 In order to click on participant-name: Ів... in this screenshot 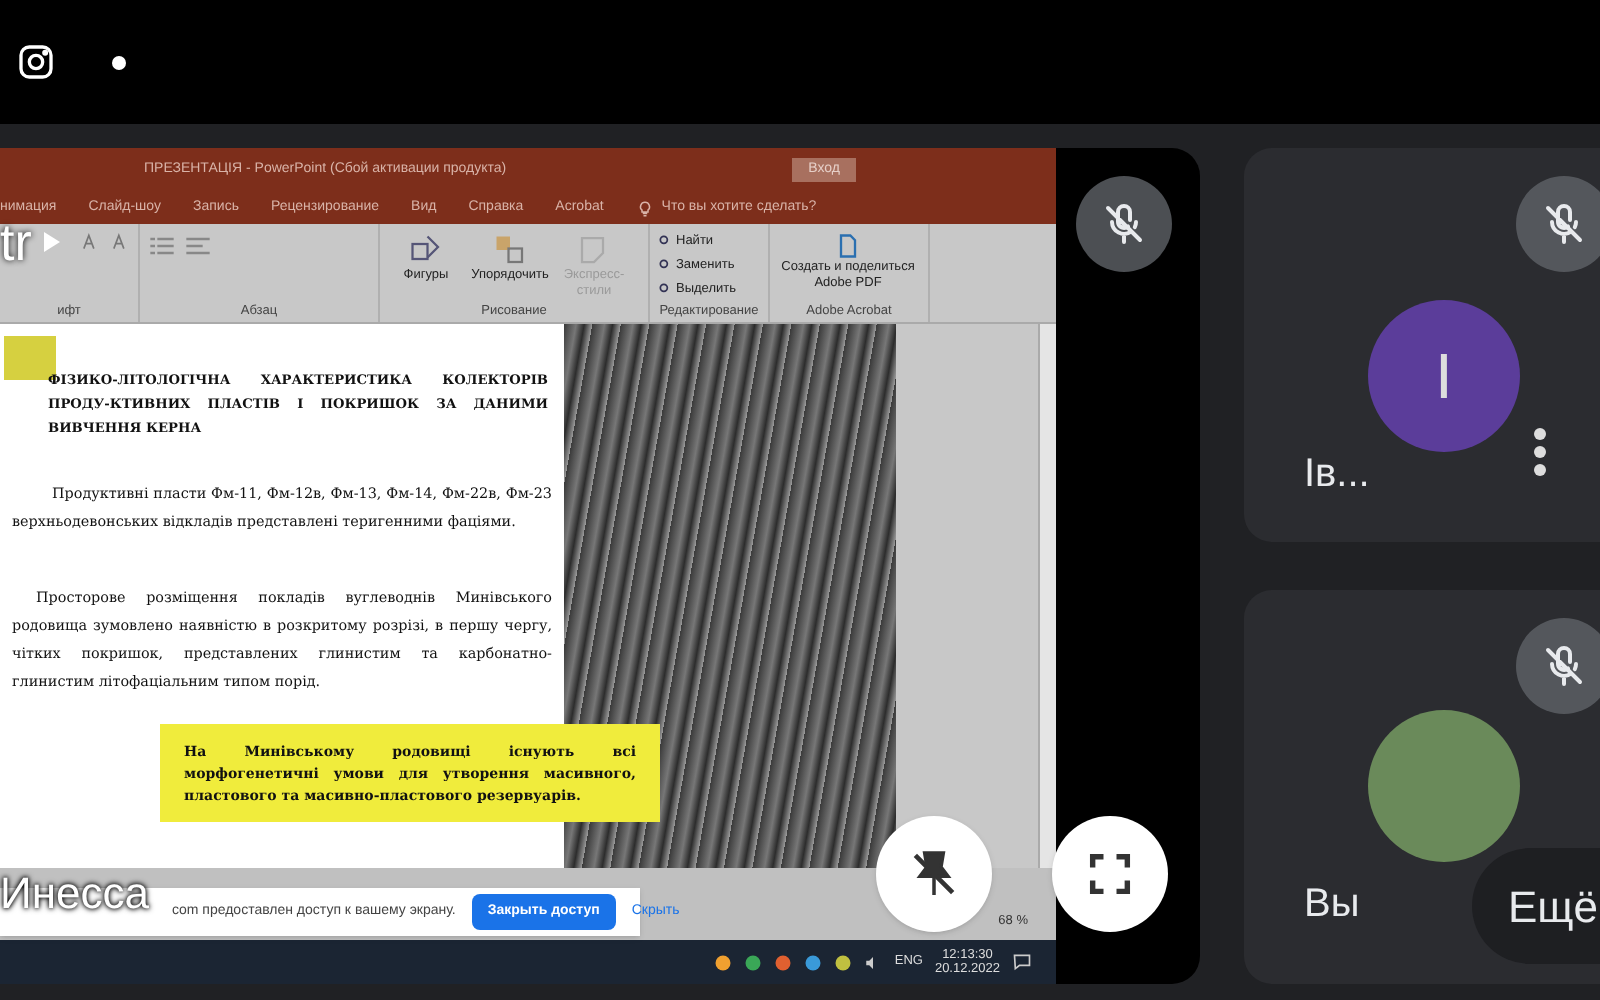, I will do `click(1337, 475)`.